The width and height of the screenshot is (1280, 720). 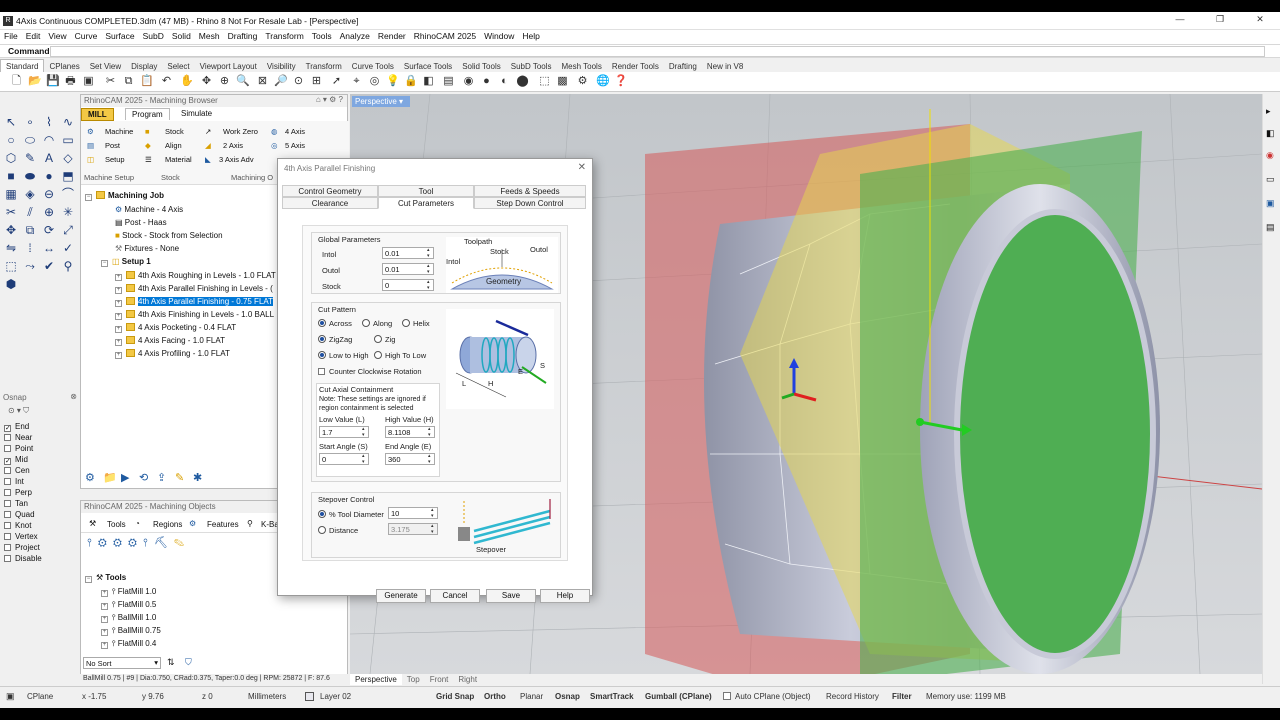 I want to click on rotate-view-icon: ✥, so click(x=206, y=81).